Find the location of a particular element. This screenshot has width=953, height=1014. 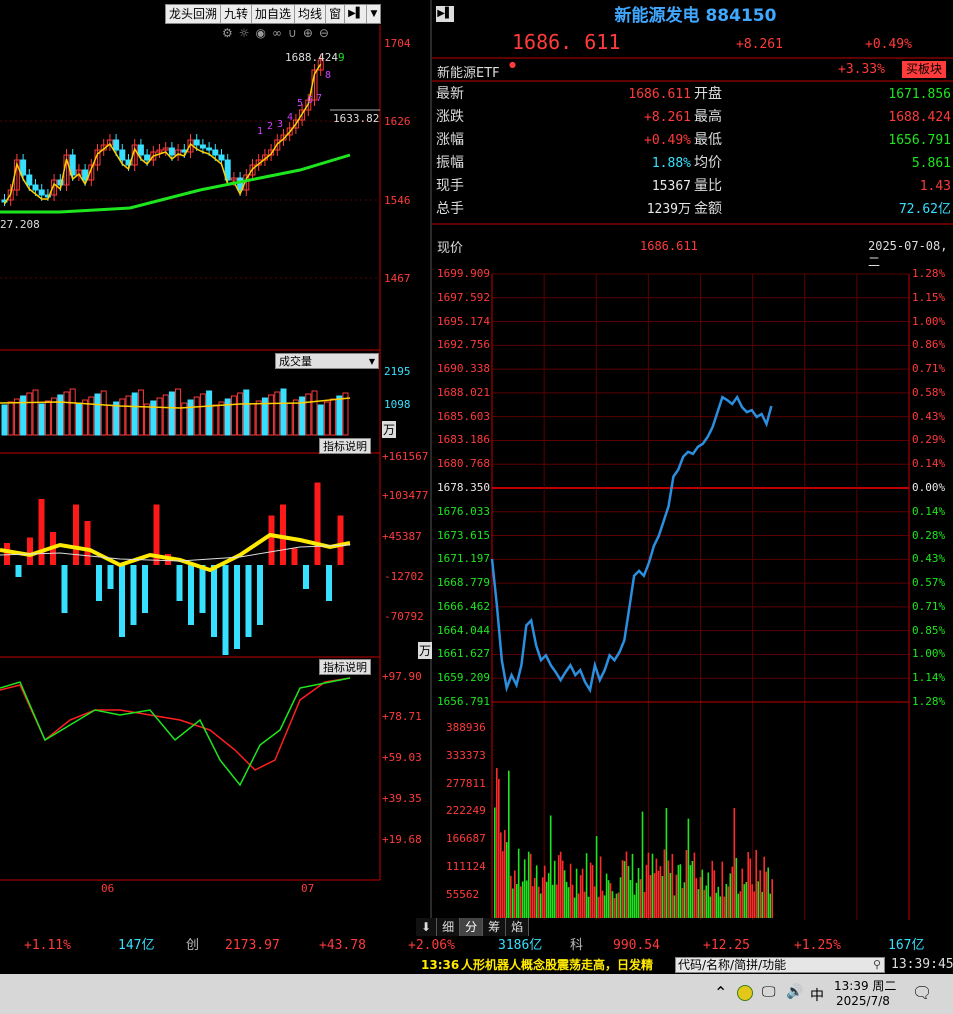

ime-indicator: 中 is located at coordinates (817, 995).